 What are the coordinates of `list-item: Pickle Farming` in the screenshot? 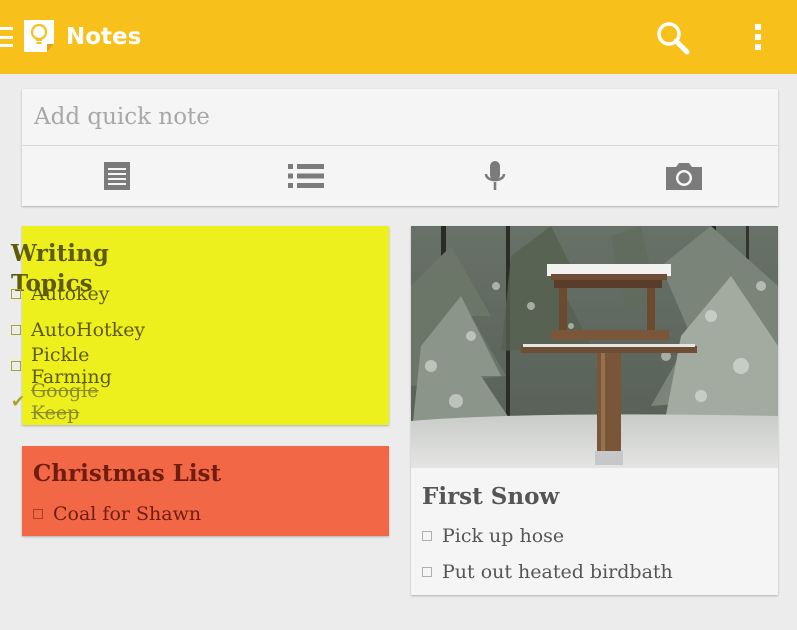 It's located at (78, 366).